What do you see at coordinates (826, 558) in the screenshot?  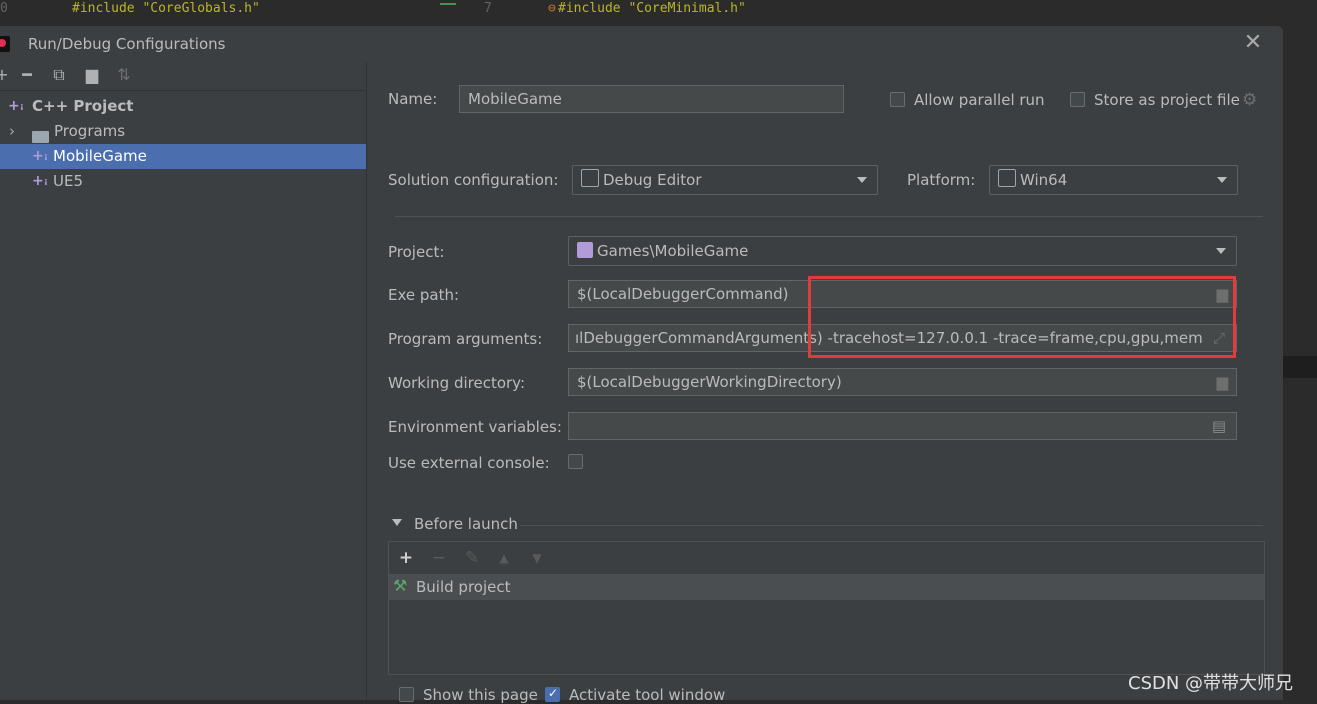 I see `before-launch-toolbar: + − ✎ ▲ ▼` at bounding box center [826, 558].